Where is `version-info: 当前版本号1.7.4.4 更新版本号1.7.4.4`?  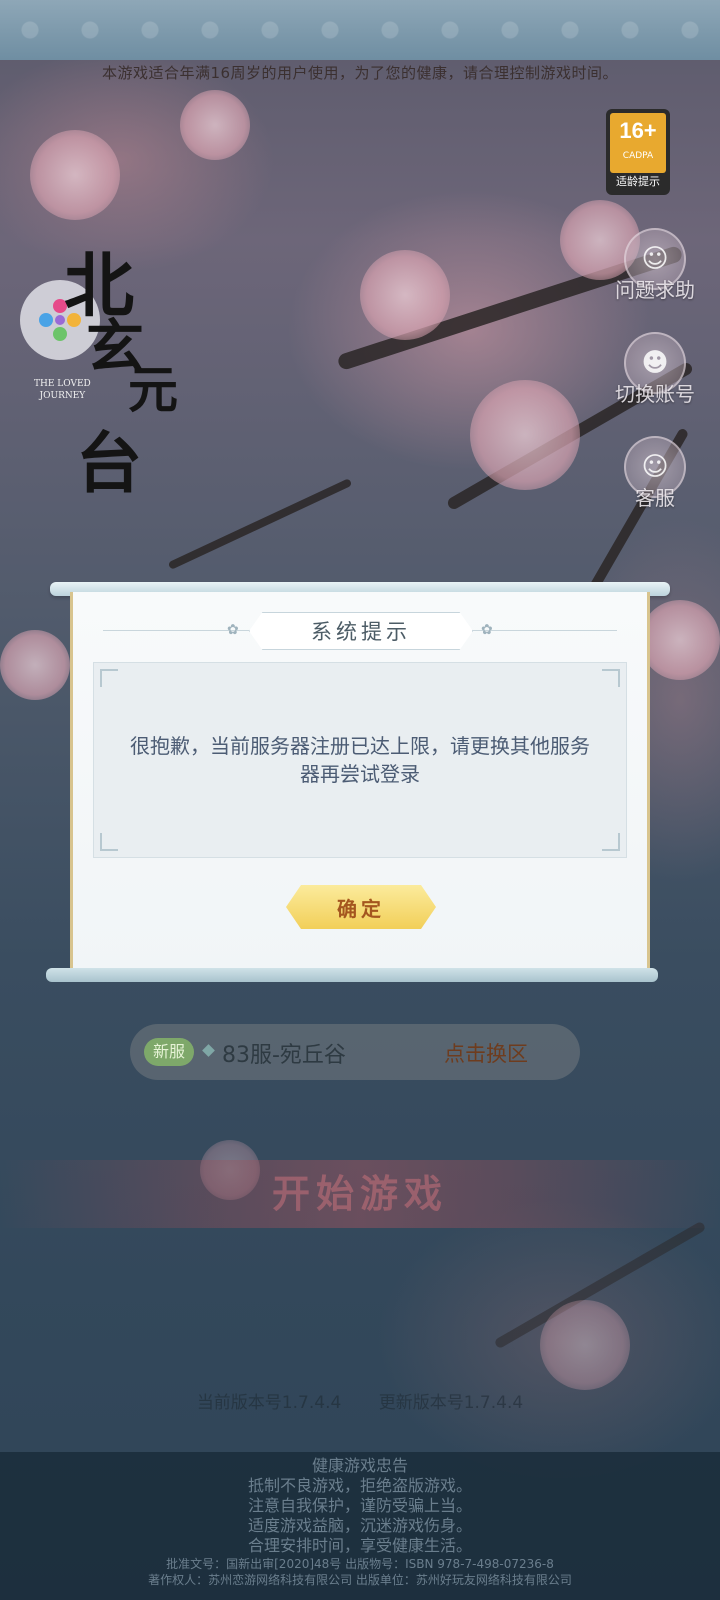
version-info: 当前版本号1.7.4.4 更新版本号1.7.4.4 is located at coordinates (360, 1400).